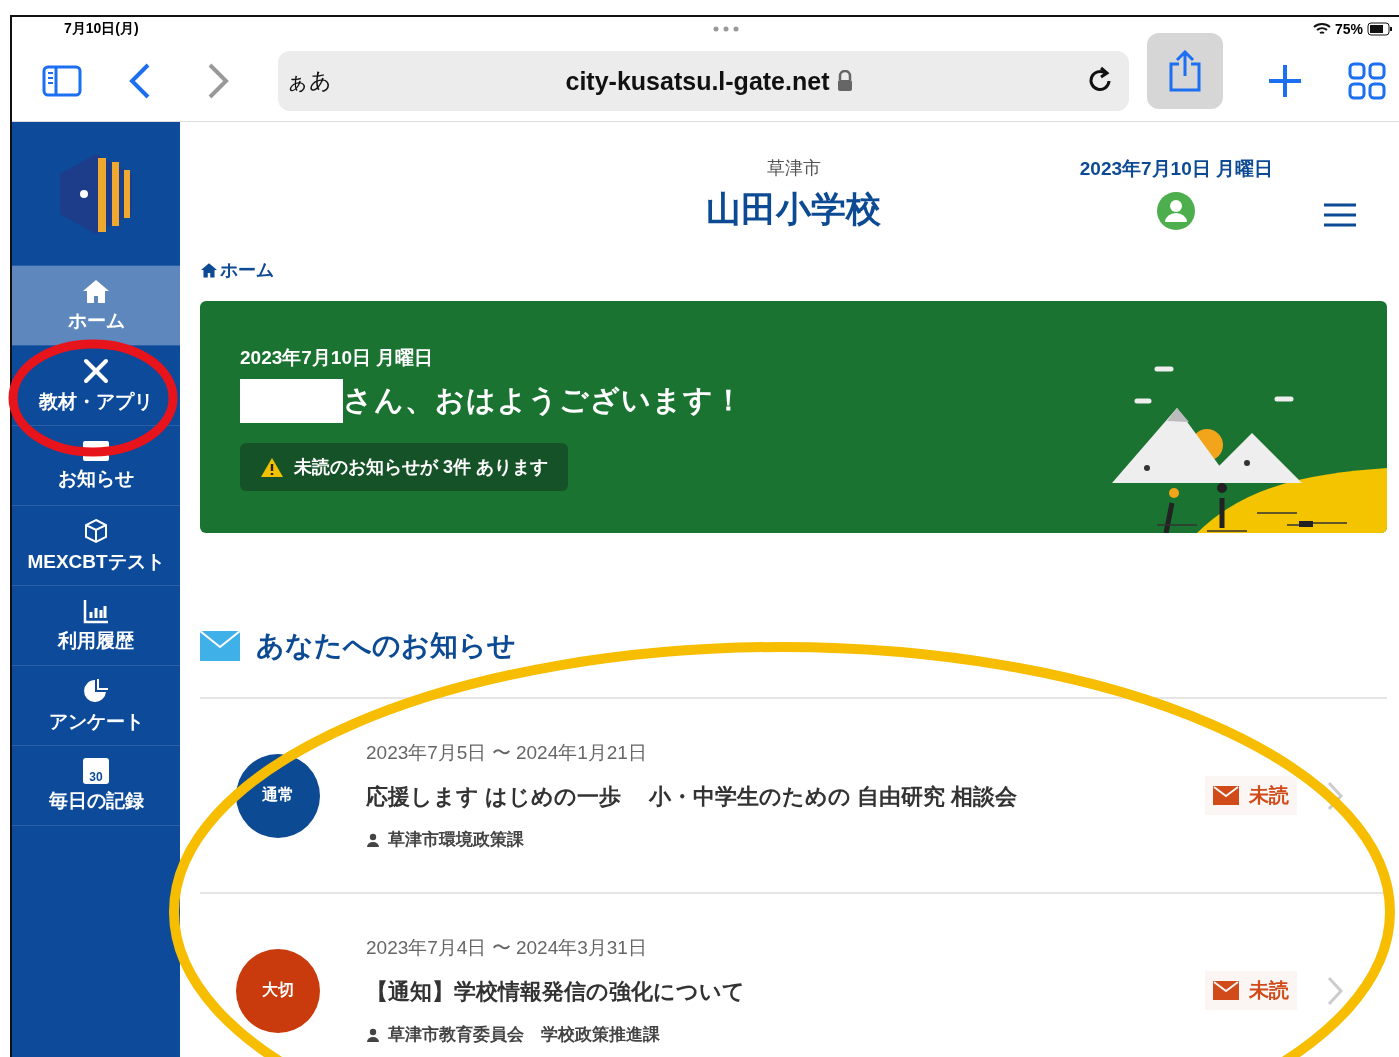 Image resolution: width=1399 pixels, height=1057 pixels. What do you see at coordinates (309, 81) in the screenshot?
I see `text-size-button: ぁあ` at bounding box center [309, 81].